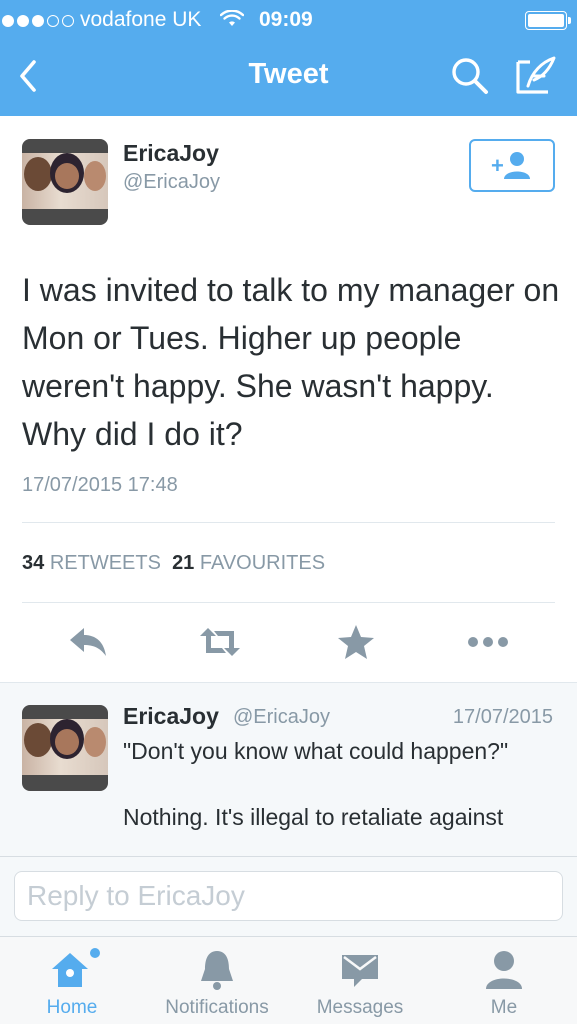 This screenshot has width=577, height=1024. What do you see at coordinates (141, 19) in the screenshot?
I see `carrier-name: vodafone UK` at bounding box center [141, 19].